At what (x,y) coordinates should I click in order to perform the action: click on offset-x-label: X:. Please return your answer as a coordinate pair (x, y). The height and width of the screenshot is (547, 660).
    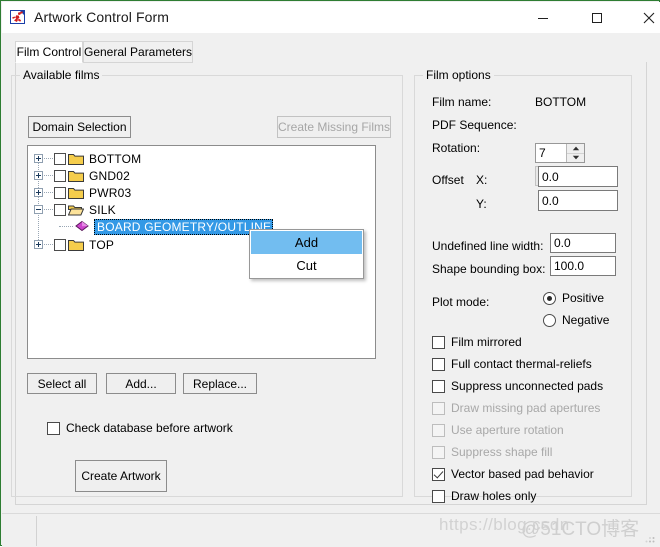
    Looking at the image, I should click on (482, 180).